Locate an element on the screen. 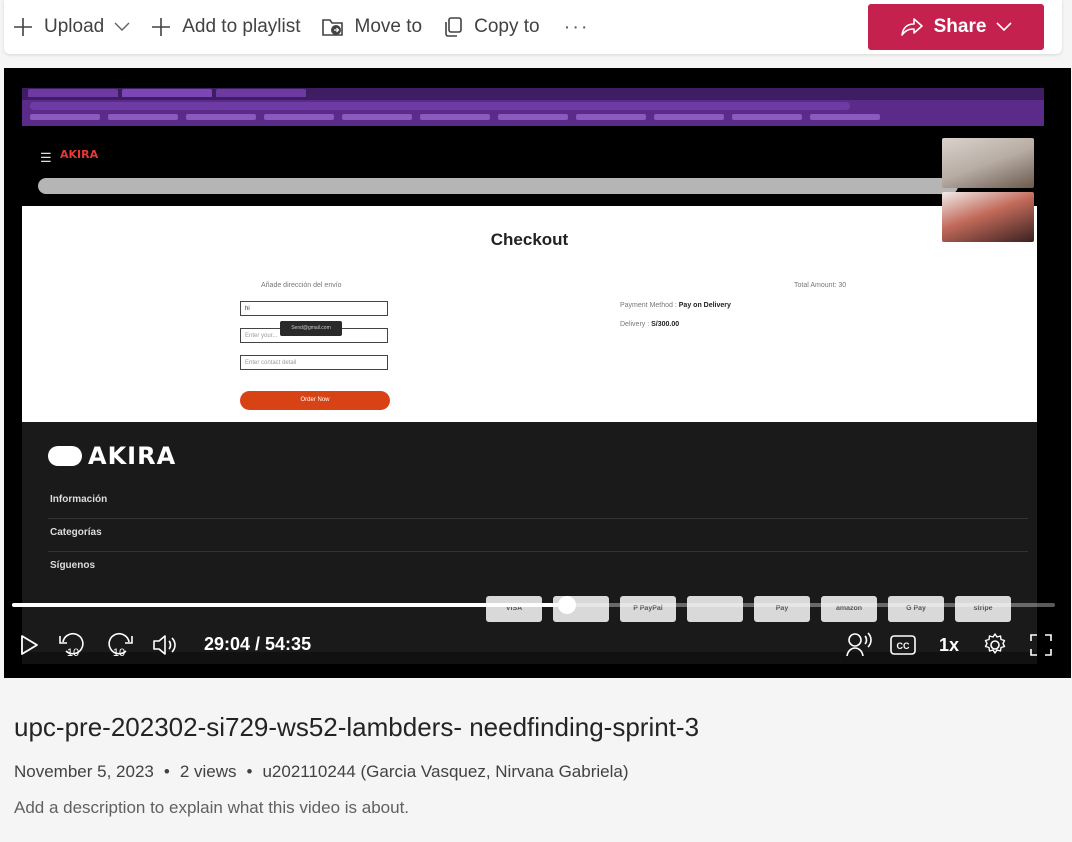 The width and height of the screenshot is (1072, 842). upload-button: Upload is located at coordinates (71, 27).